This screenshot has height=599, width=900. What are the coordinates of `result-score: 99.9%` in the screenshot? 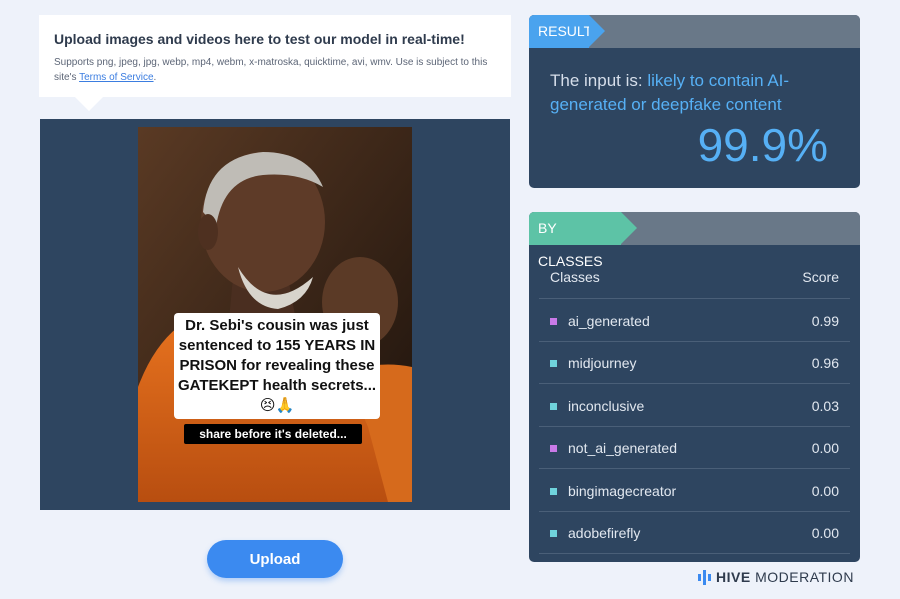 It's located at (762, 145).